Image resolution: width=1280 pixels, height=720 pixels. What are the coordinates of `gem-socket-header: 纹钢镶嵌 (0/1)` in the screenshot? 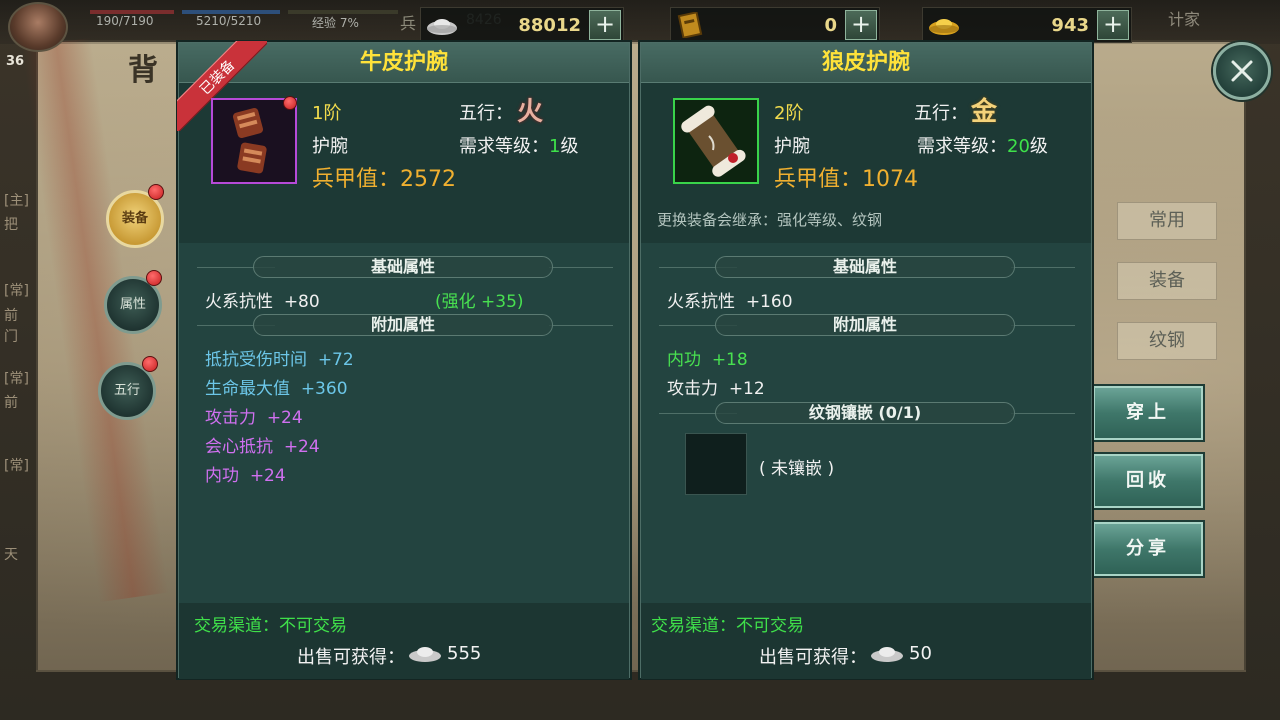 It's located at (865, 413).